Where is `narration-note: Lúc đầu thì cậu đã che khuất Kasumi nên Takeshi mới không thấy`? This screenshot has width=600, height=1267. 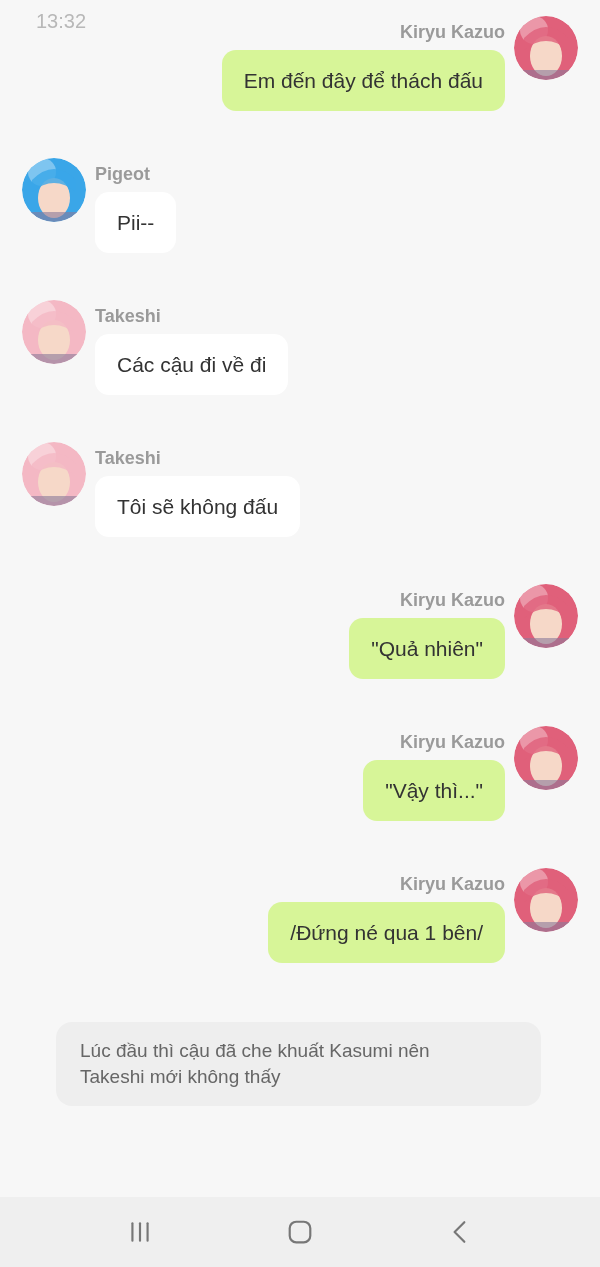
narration-note: Lúc đầu thì cậu đã che khuất Kasumi nên Takeshi mới không thấy is located at coordinates (298, 1064).